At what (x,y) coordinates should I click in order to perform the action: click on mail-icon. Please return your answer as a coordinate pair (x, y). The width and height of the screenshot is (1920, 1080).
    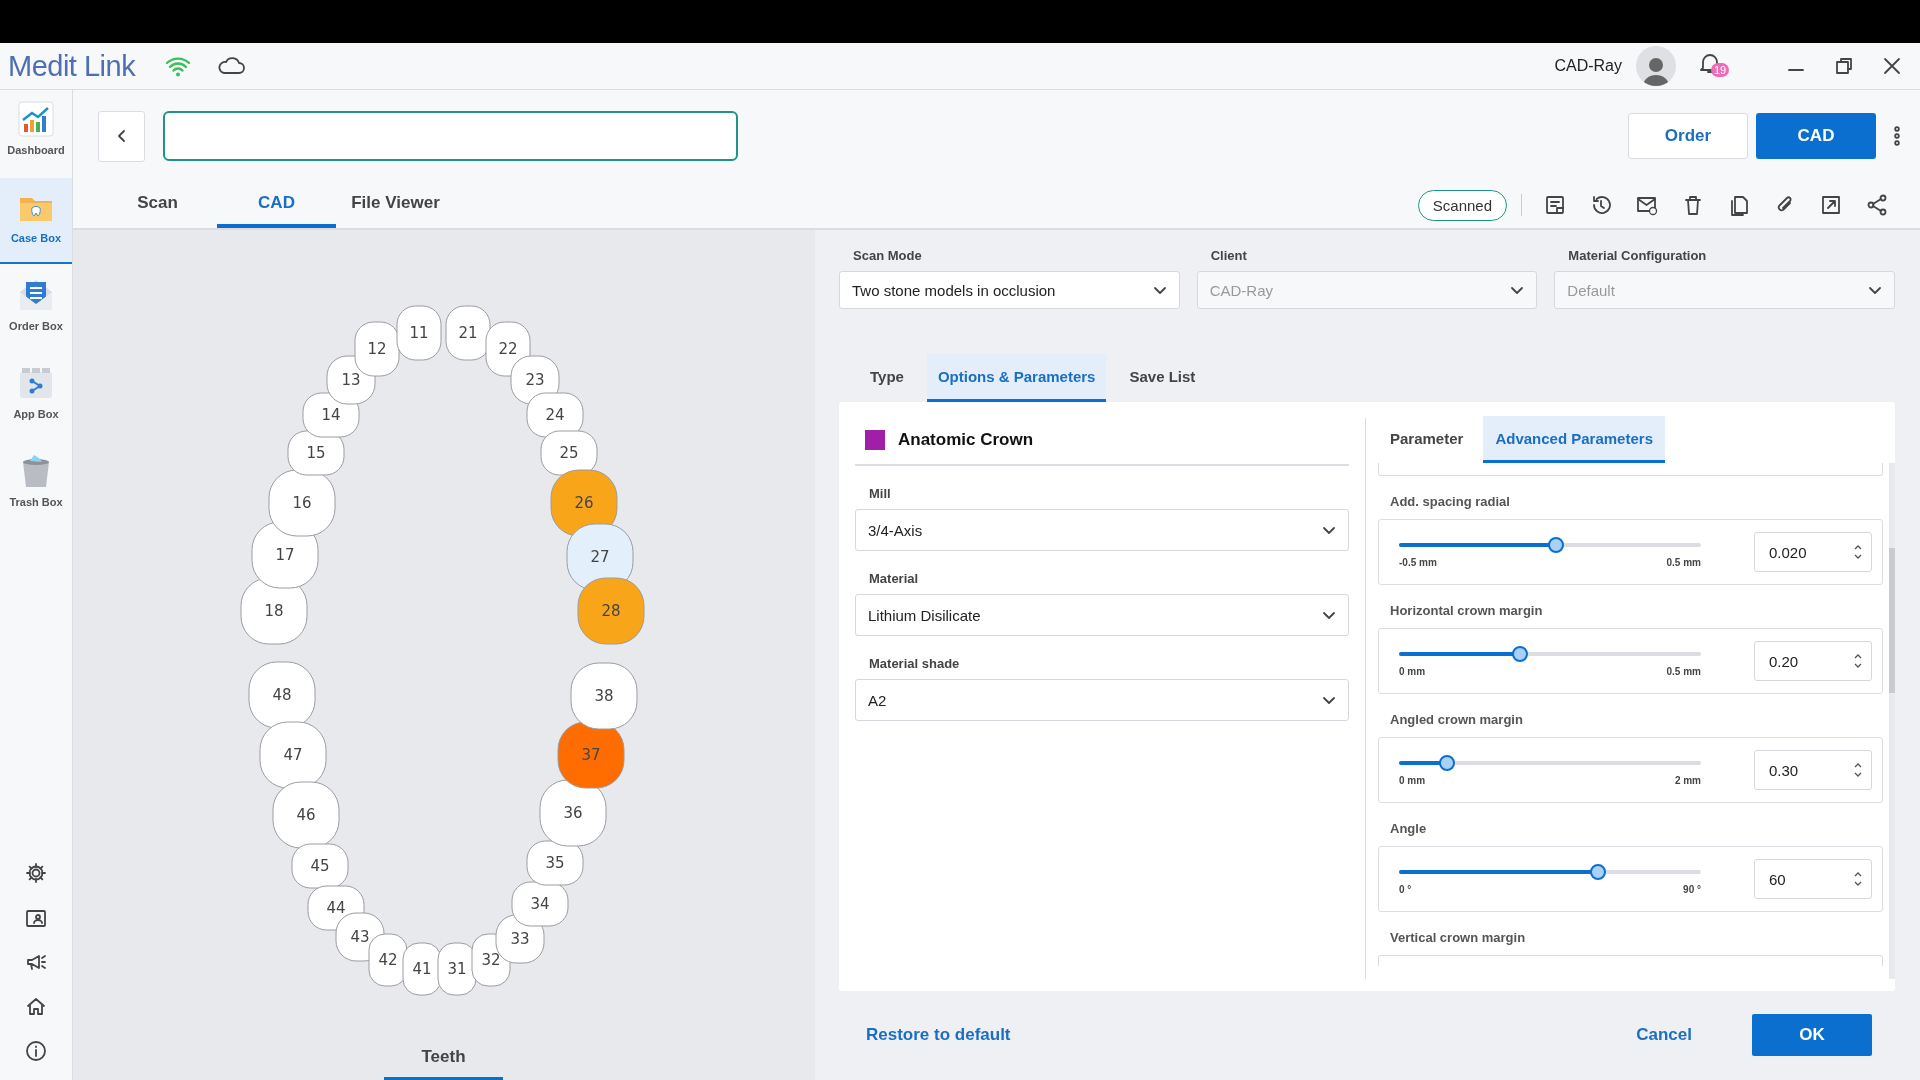
    Looking at the image, I should click on (1647, 205).